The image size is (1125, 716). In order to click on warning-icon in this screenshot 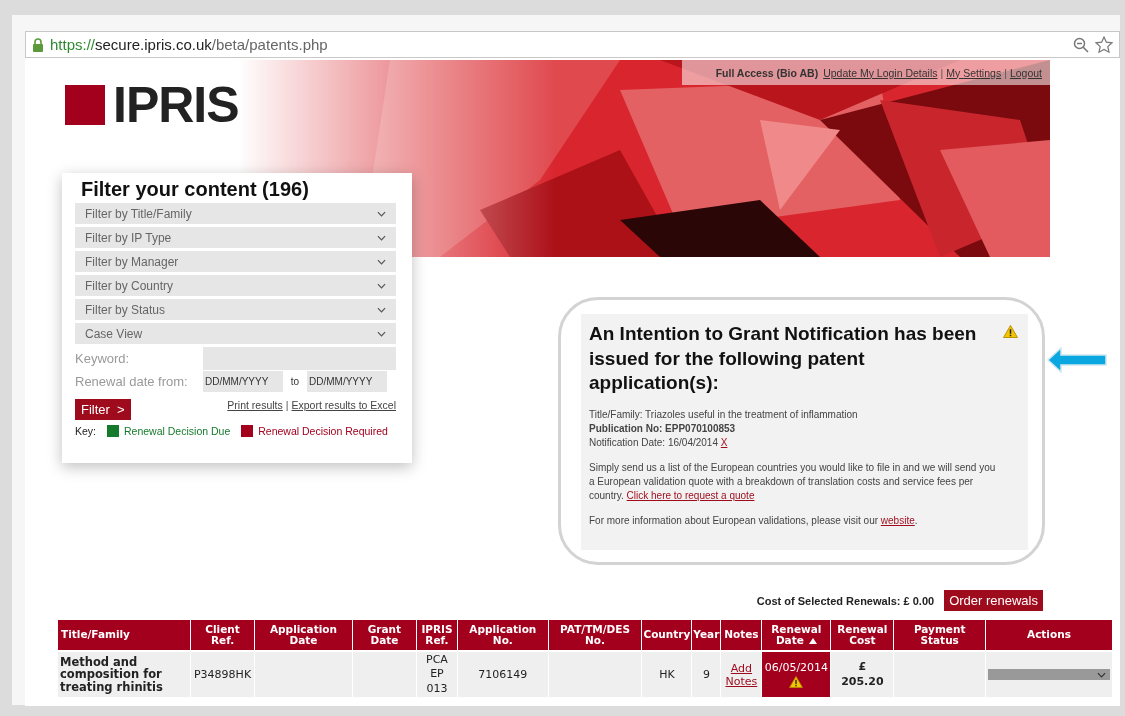, I will do `click(1010, 331)`.